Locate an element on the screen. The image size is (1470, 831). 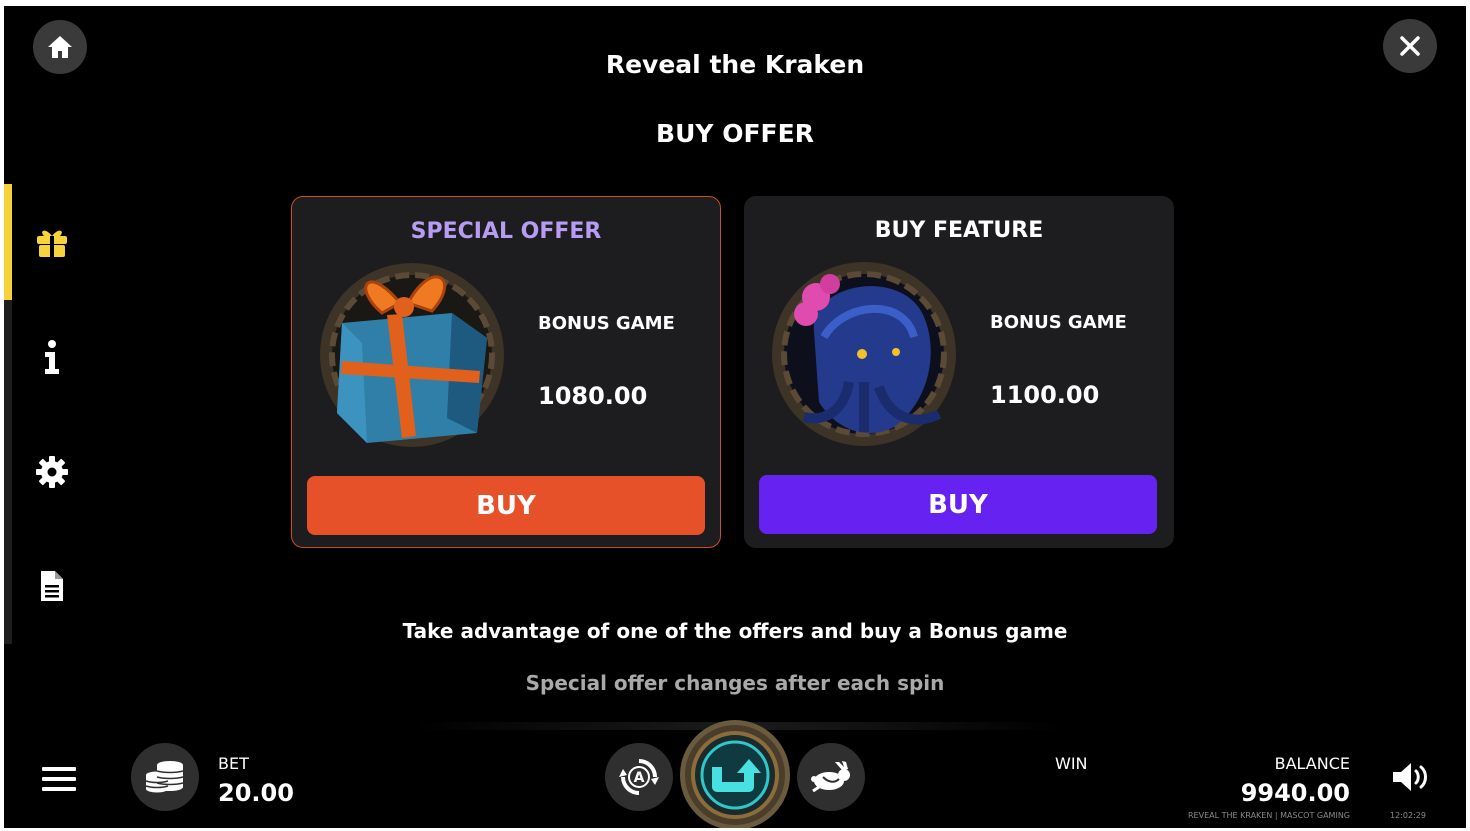
svg-text: A is located at coordinates (639, 778).